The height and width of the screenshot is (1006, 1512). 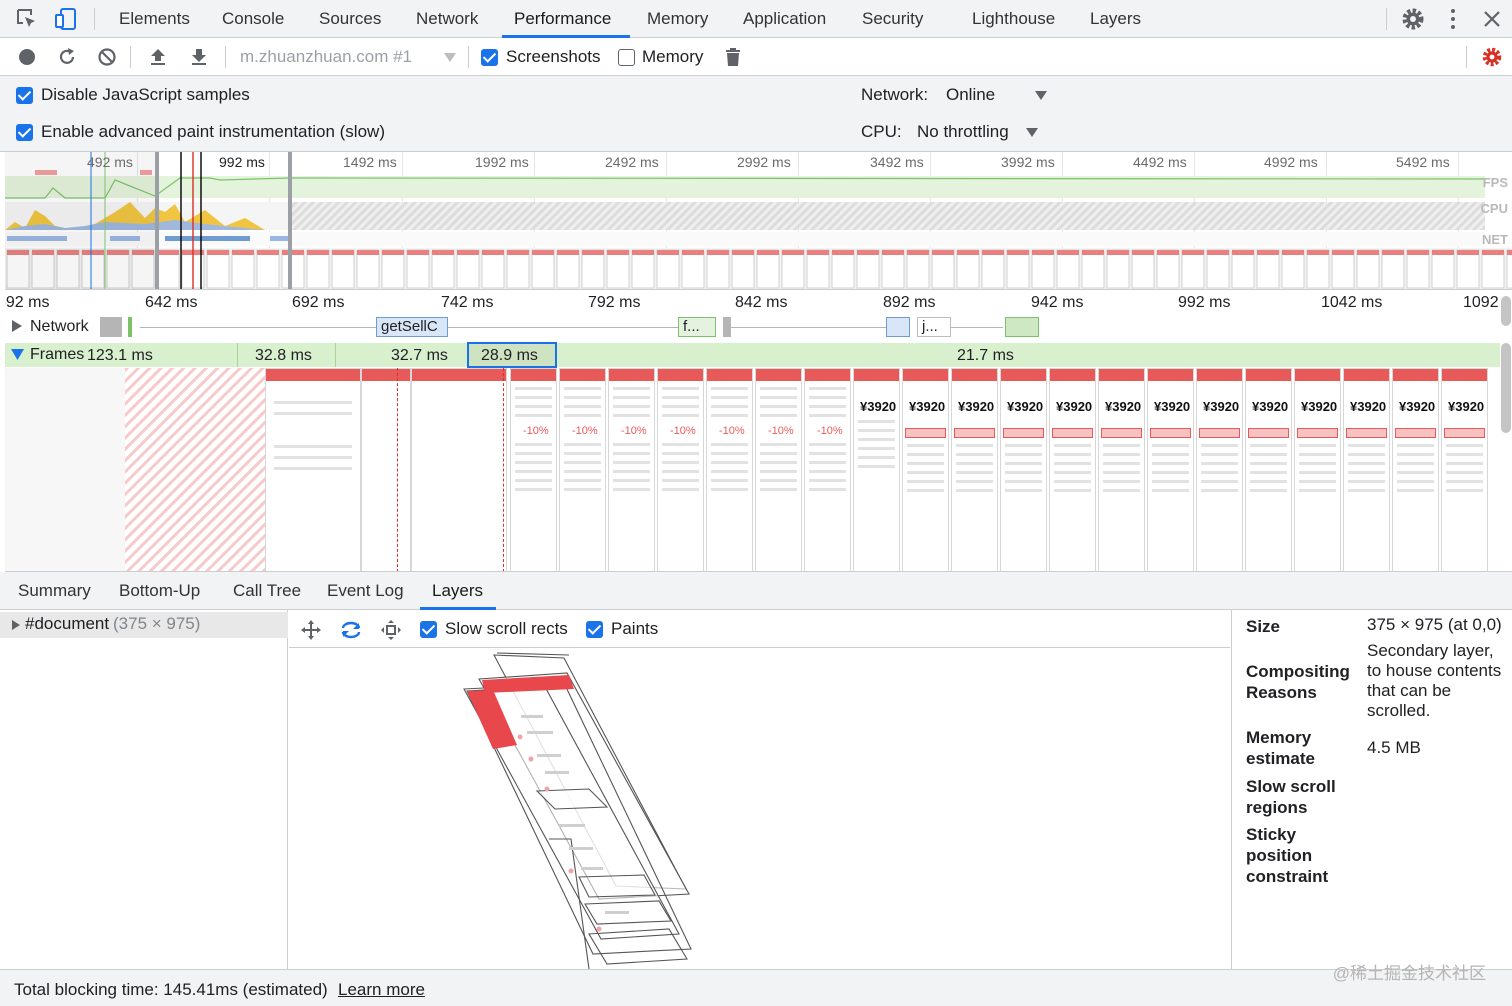 What do you see at coordinates (67, 57) in the screenshot?
I see `reload-record-icon` at bounding box center [67, 57].